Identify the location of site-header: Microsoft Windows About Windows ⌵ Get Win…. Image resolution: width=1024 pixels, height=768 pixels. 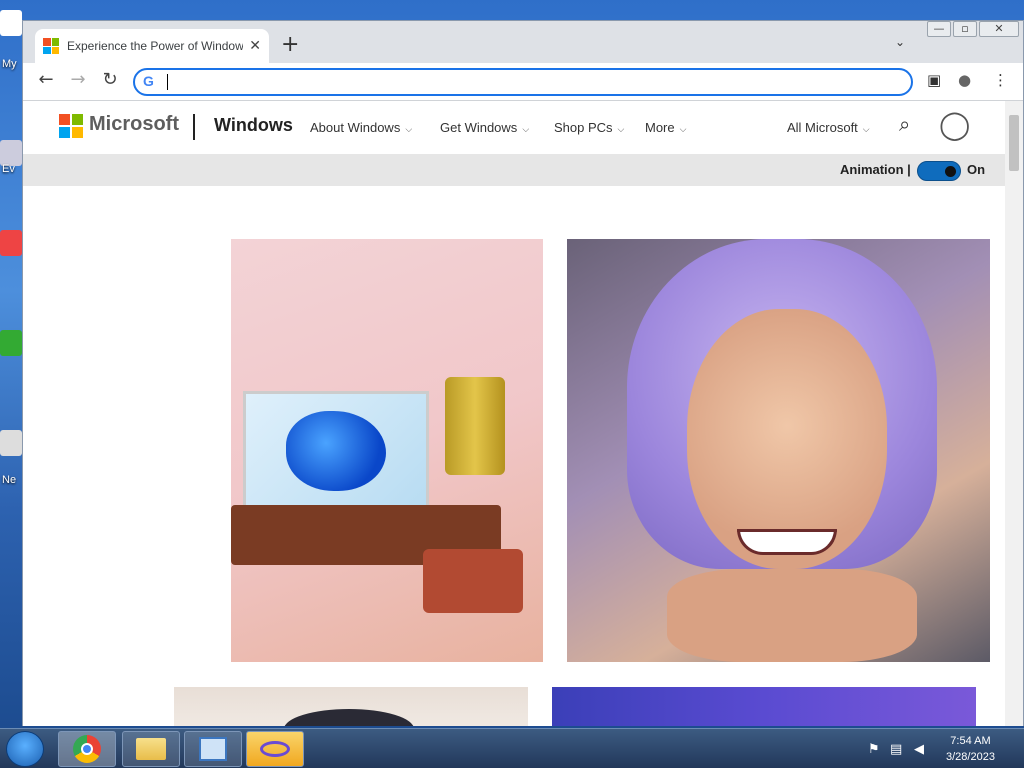
(514, 127).